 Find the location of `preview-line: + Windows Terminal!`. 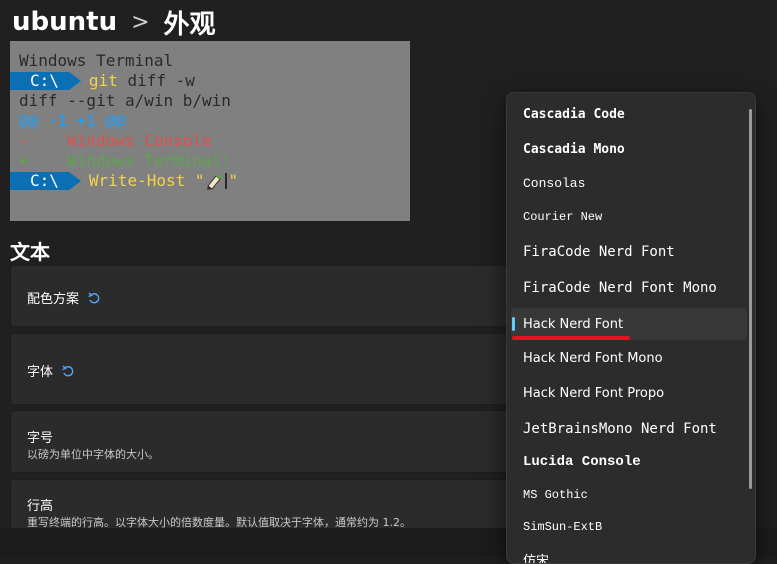

preview-line: + Windows Terminal! is located at coordinates (210, 161).